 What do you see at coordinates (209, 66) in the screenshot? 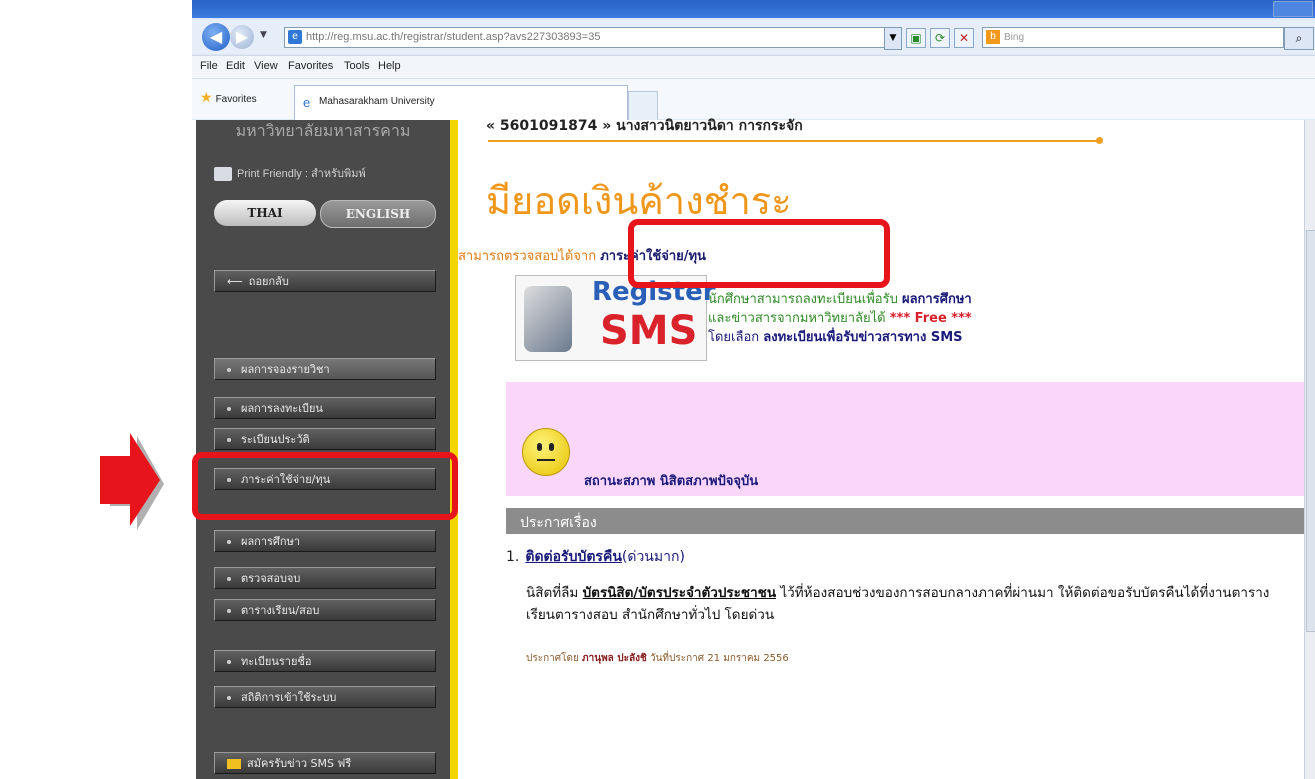
I see `menu-file: File` at bounding box center [209, 66].